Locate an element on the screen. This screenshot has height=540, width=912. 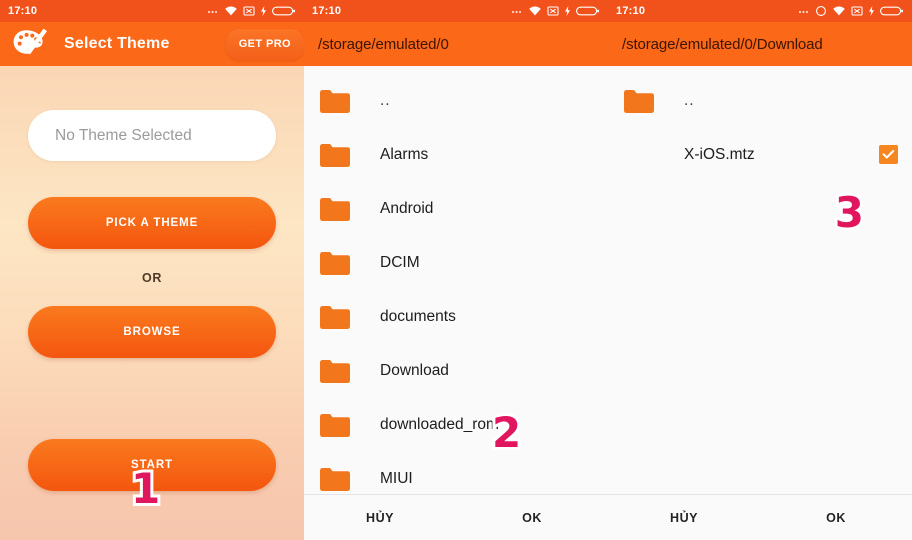
list-item: X-iOS.mtz is located at coordinates (760, 155).